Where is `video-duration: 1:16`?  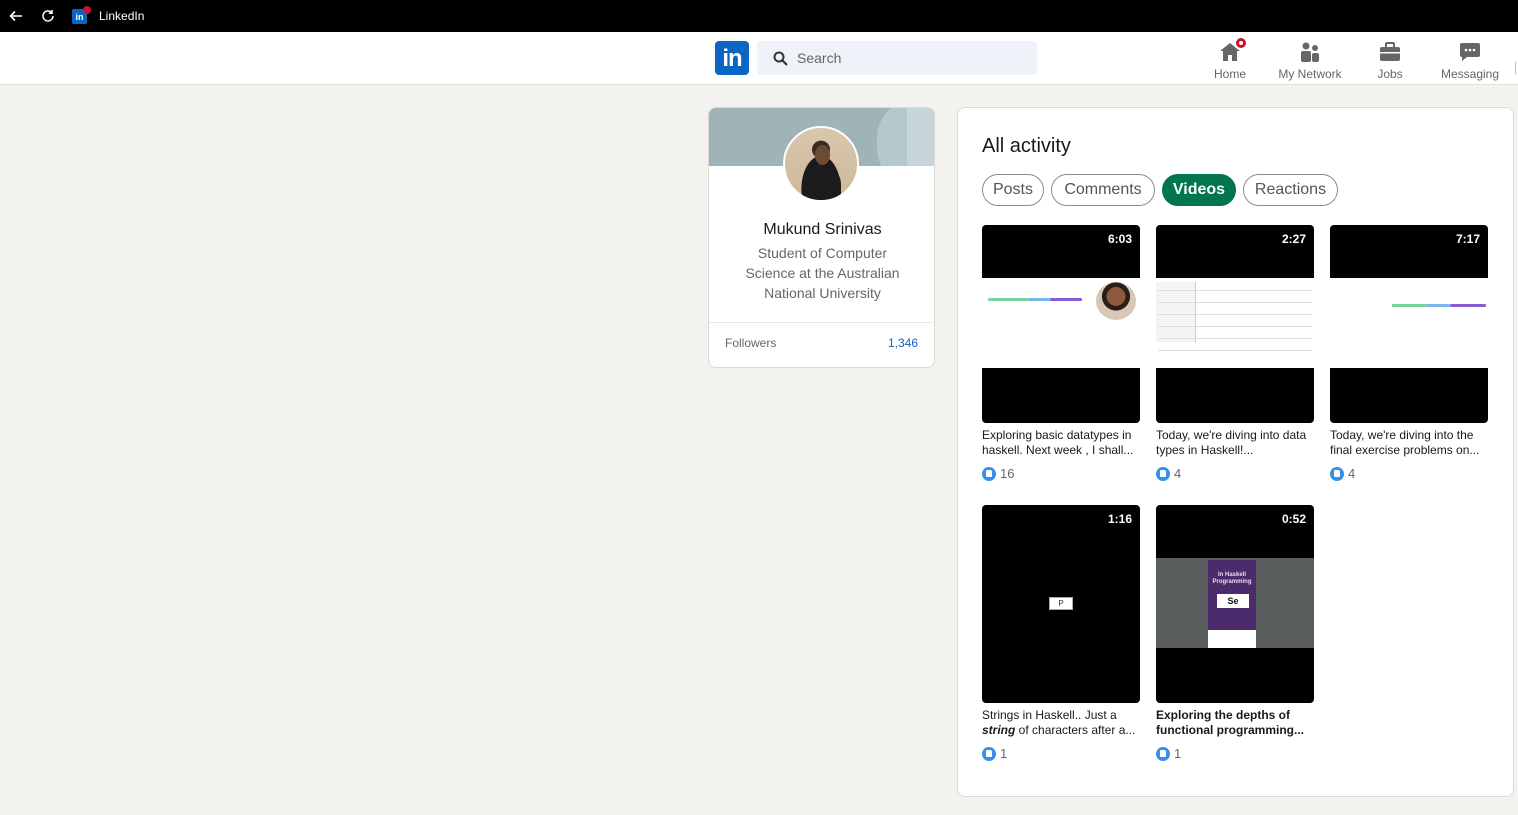
video-duration: 1:16 is located at coordinates (1119, 519).